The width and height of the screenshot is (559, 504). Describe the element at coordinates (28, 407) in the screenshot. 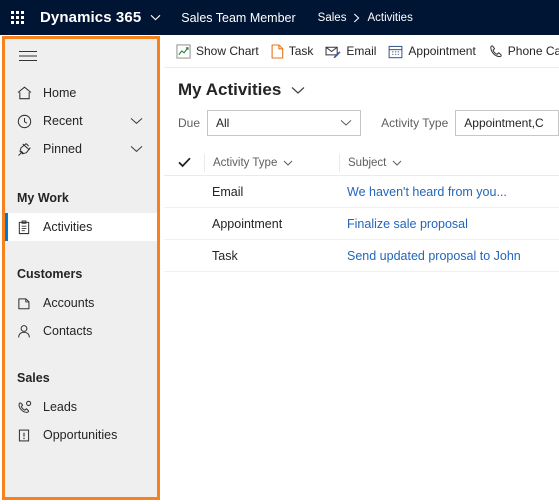

I see `lead-phone-icon` at that location.